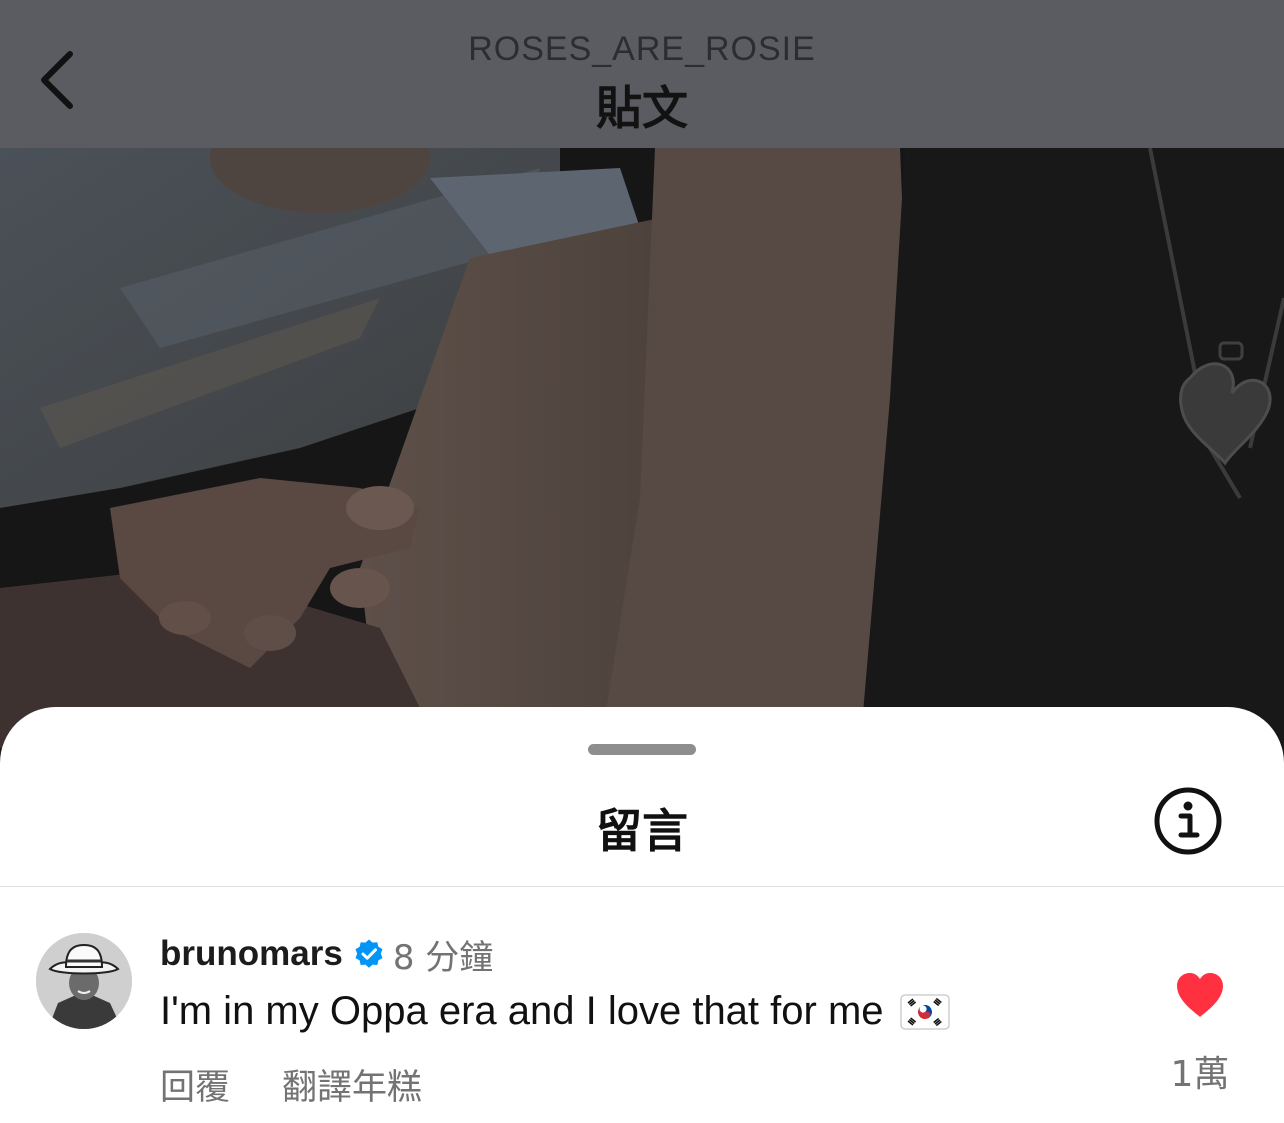  What do you see at coordinates (369, 953) in the screenshot?
I see `verified-badge-icon` at bounding box center [369, 953].